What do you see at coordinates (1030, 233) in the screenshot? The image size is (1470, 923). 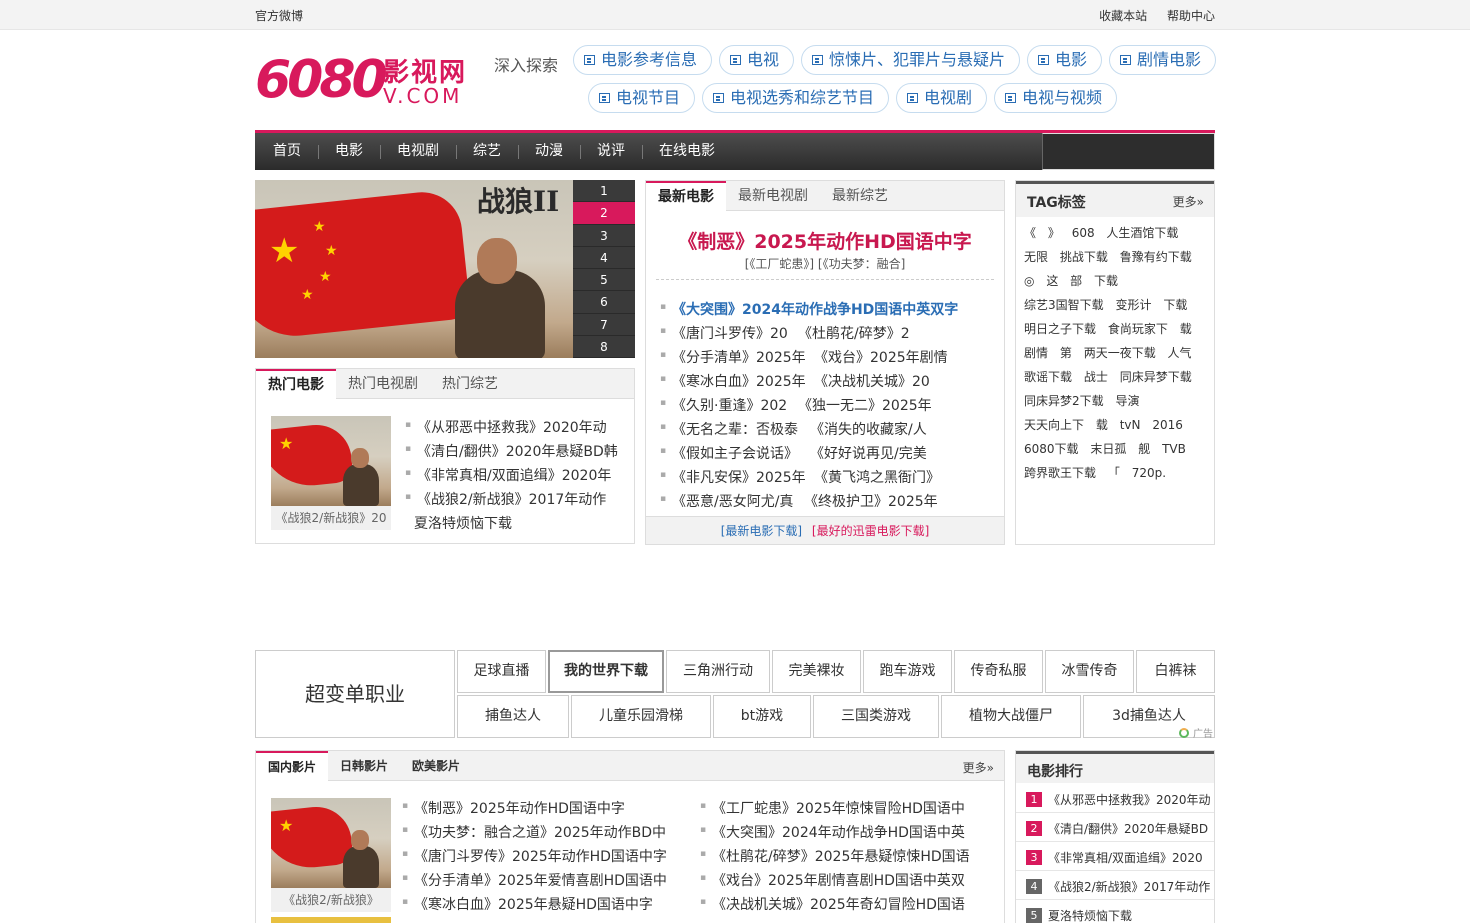 I see `tag-link: 《` at bounding box center [1030, 233].